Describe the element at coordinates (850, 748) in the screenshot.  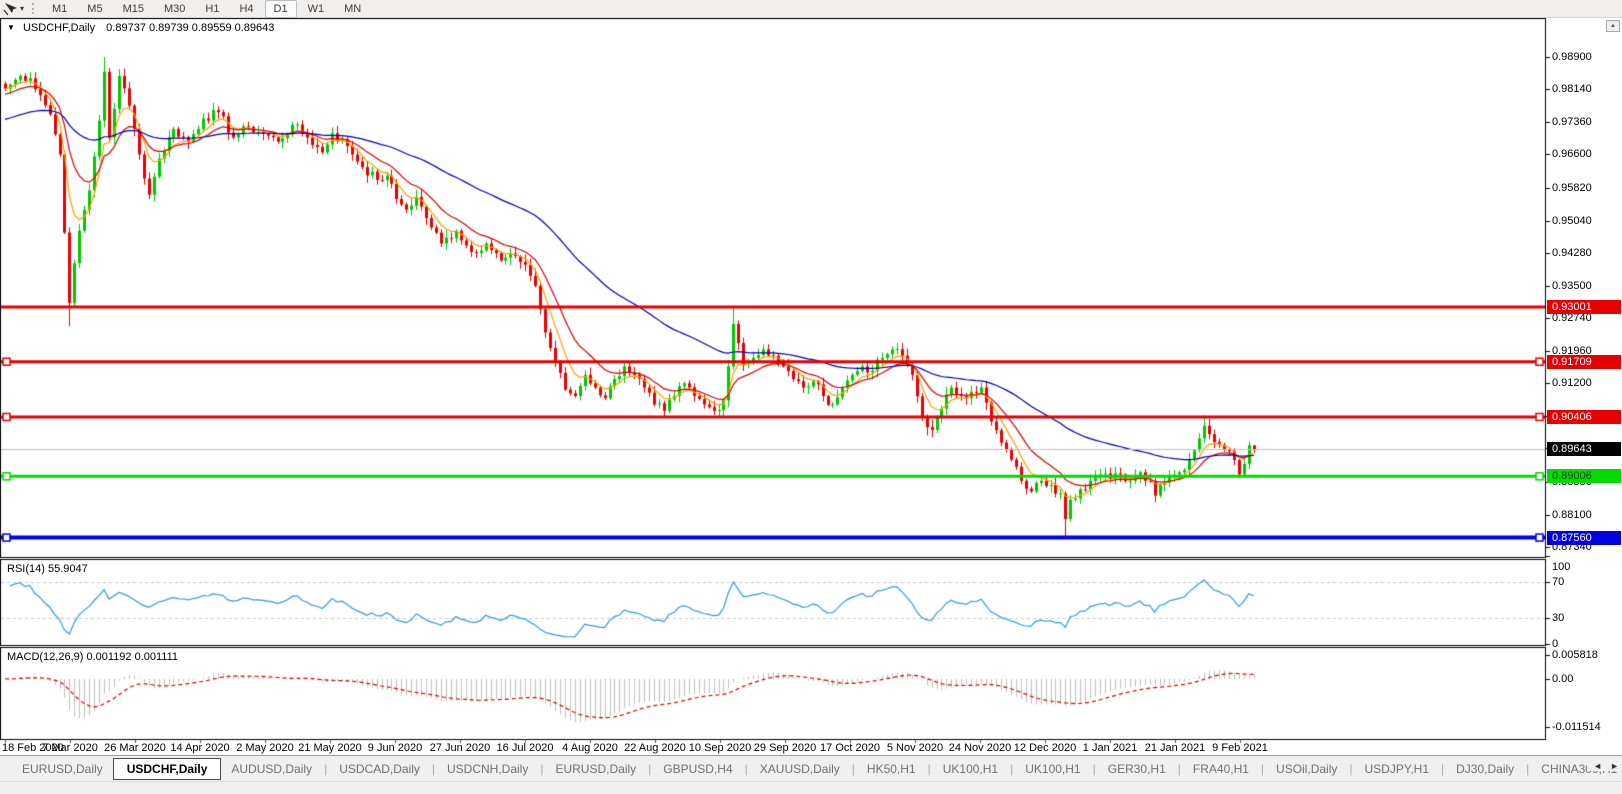
I see `date-axis-label: 17 Oct 2020` at that location.